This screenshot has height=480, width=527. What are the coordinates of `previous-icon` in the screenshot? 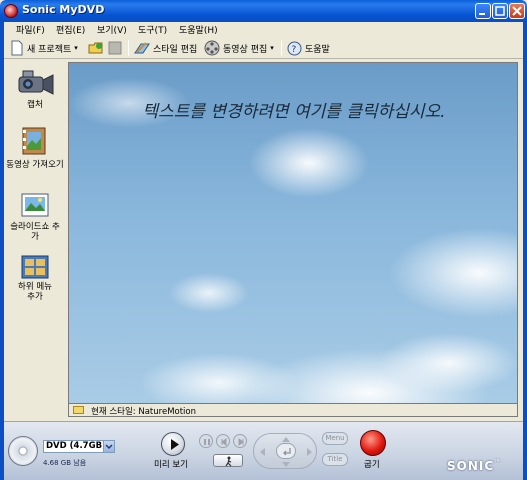 It's located at (224, 442).